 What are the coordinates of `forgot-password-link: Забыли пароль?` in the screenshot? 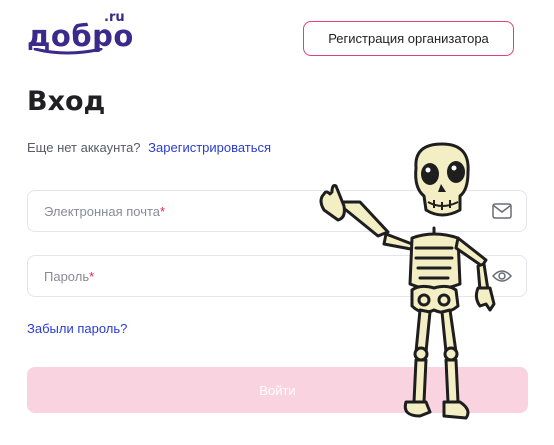 It's located at (77, 328).